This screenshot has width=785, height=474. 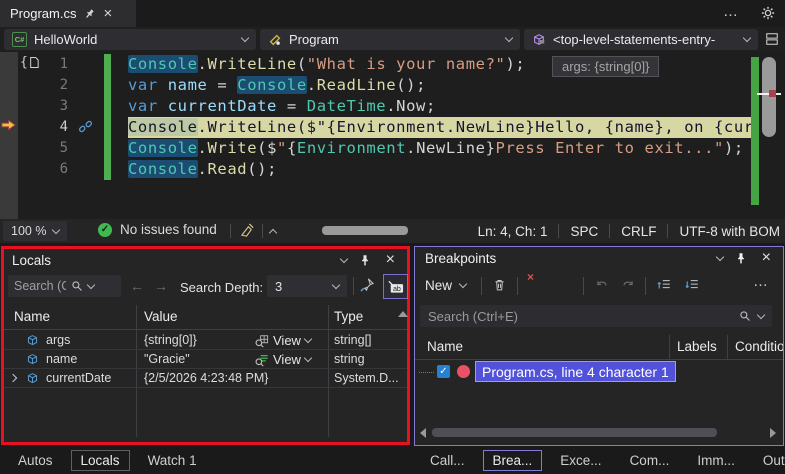 I want to click on breakpoints-search-input: Search (Ctrl+E), so click(x=596, y=316).